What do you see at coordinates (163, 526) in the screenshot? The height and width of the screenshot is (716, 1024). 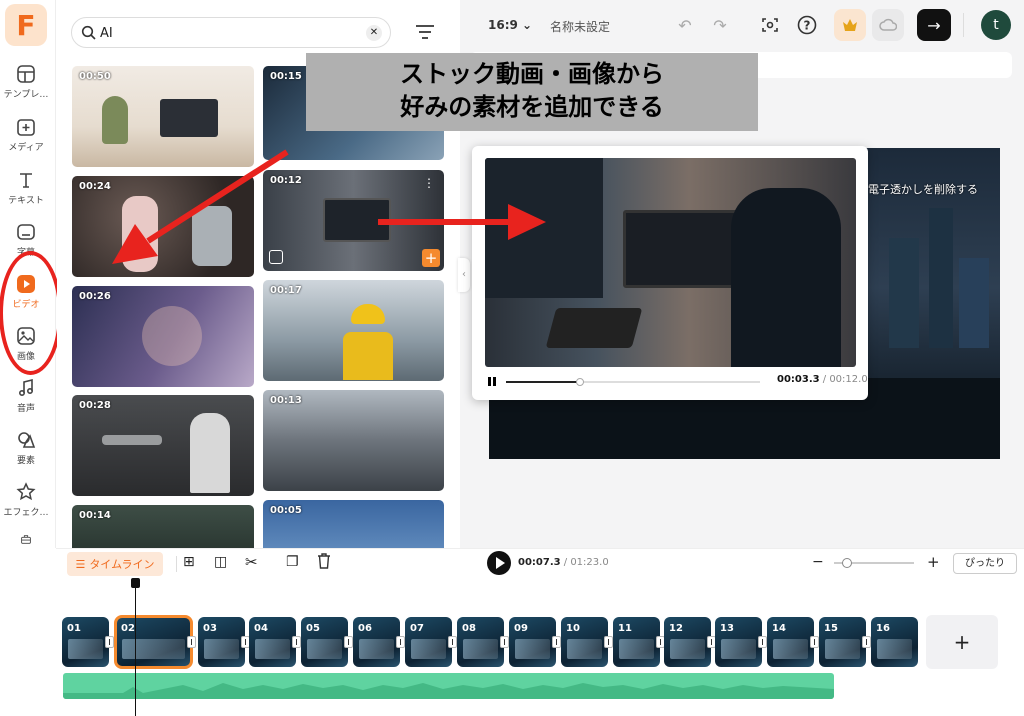 I see `video-thumbnail: 00:14` at bounding box center [163, 526].